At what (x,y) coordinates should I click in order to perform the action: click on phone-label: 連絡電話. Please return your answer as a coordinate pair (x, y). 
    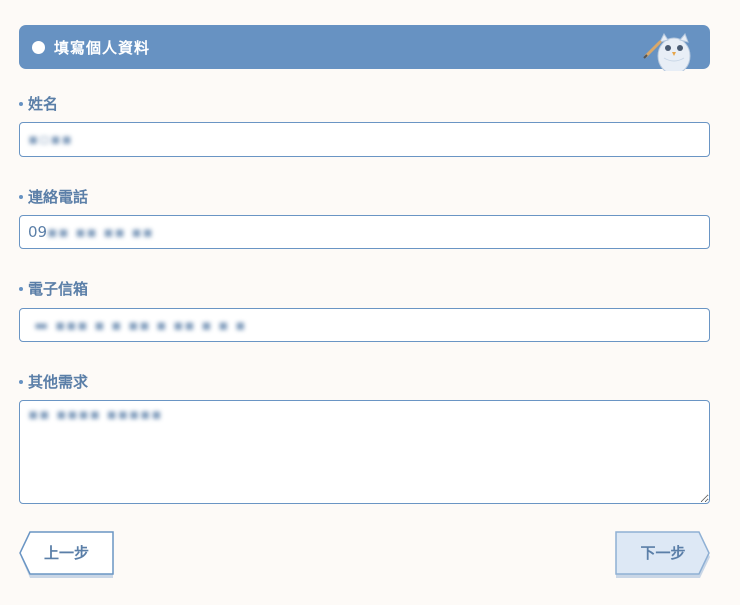
    Looking at the image, I should click on (53, 196).